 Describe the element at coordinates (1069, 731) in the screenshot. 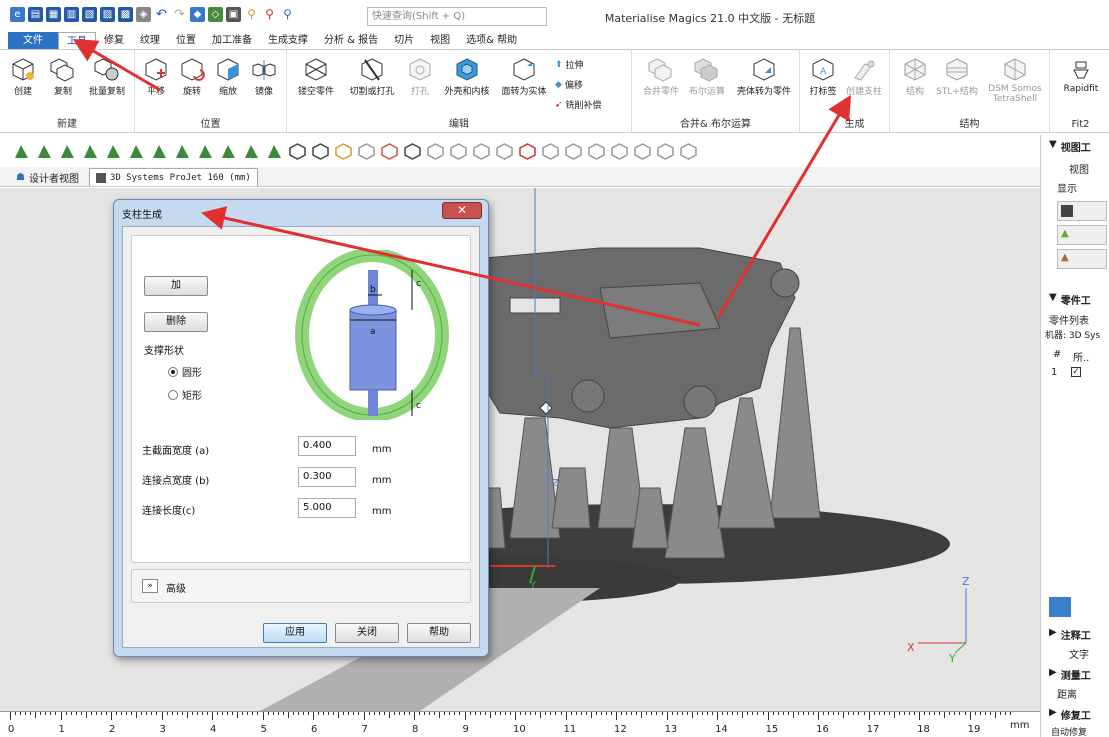

I see `auto-repair-tab: 自动修复` at that location.